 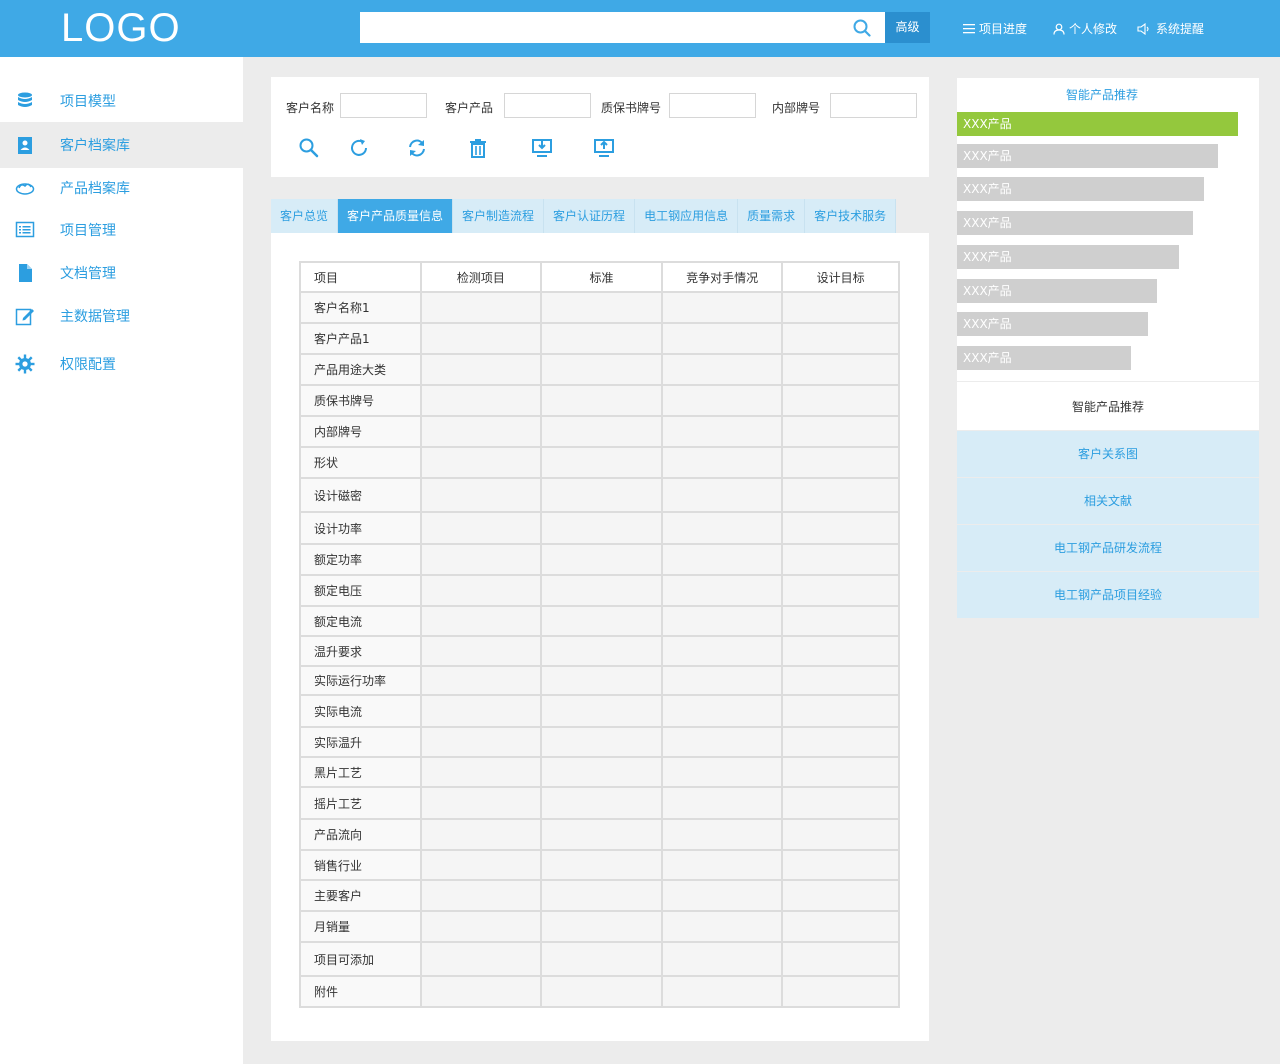 What do you see at coordinates (590, 216) in the screenshot?
I see `tab-item: 客户认证历程` at bounding box center [590, 216].